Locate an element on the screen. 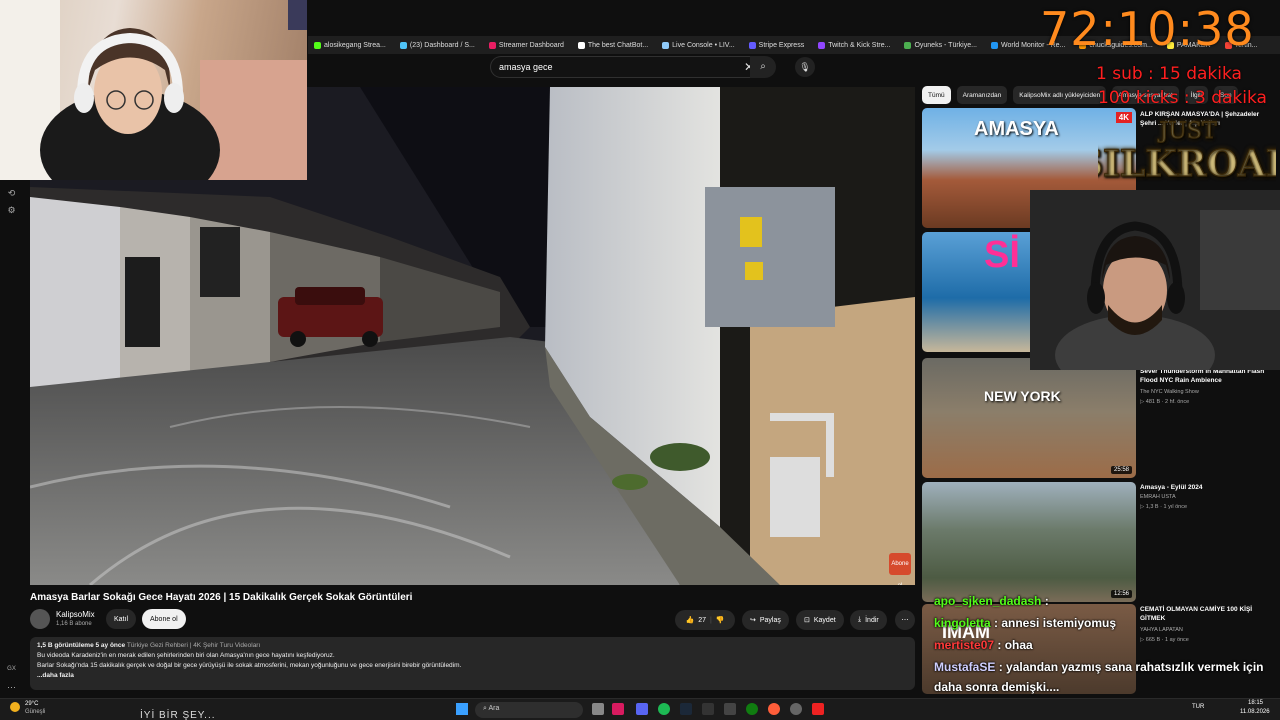 This screenshot has height=720, width=1280. svg-text: SILKROAD is located at coordinates (1187, 164).